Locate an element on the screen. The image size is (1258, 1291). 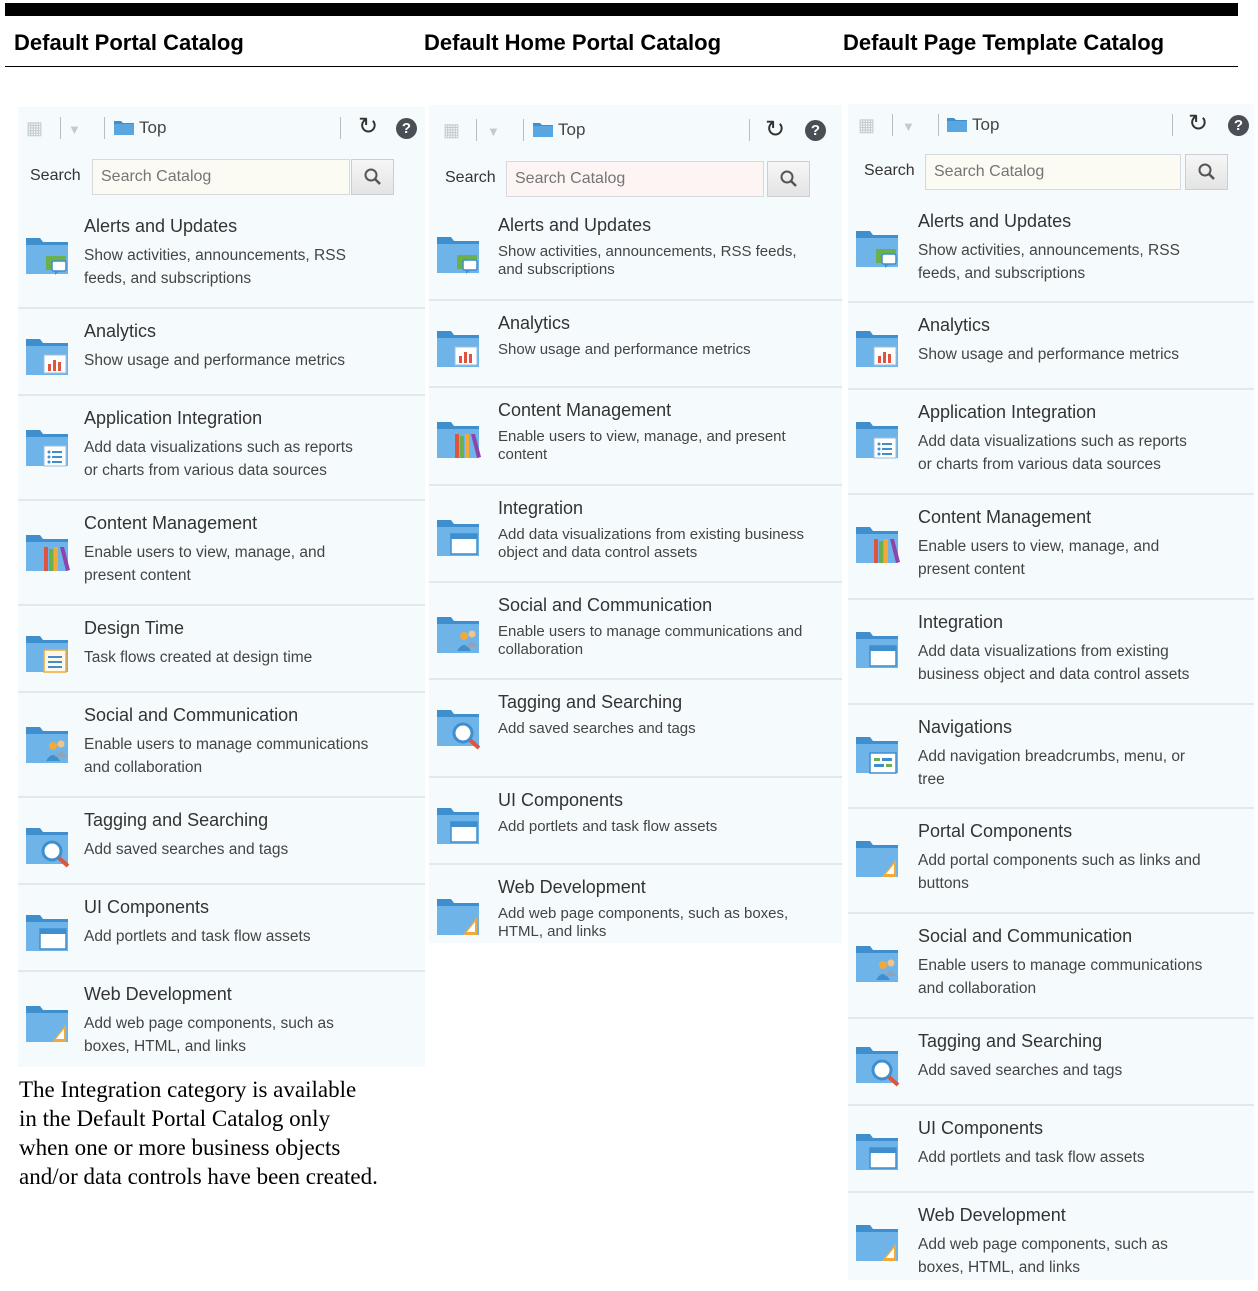
catalog-item-description: Add saved searches and tags is located at coordinates (252, 849).